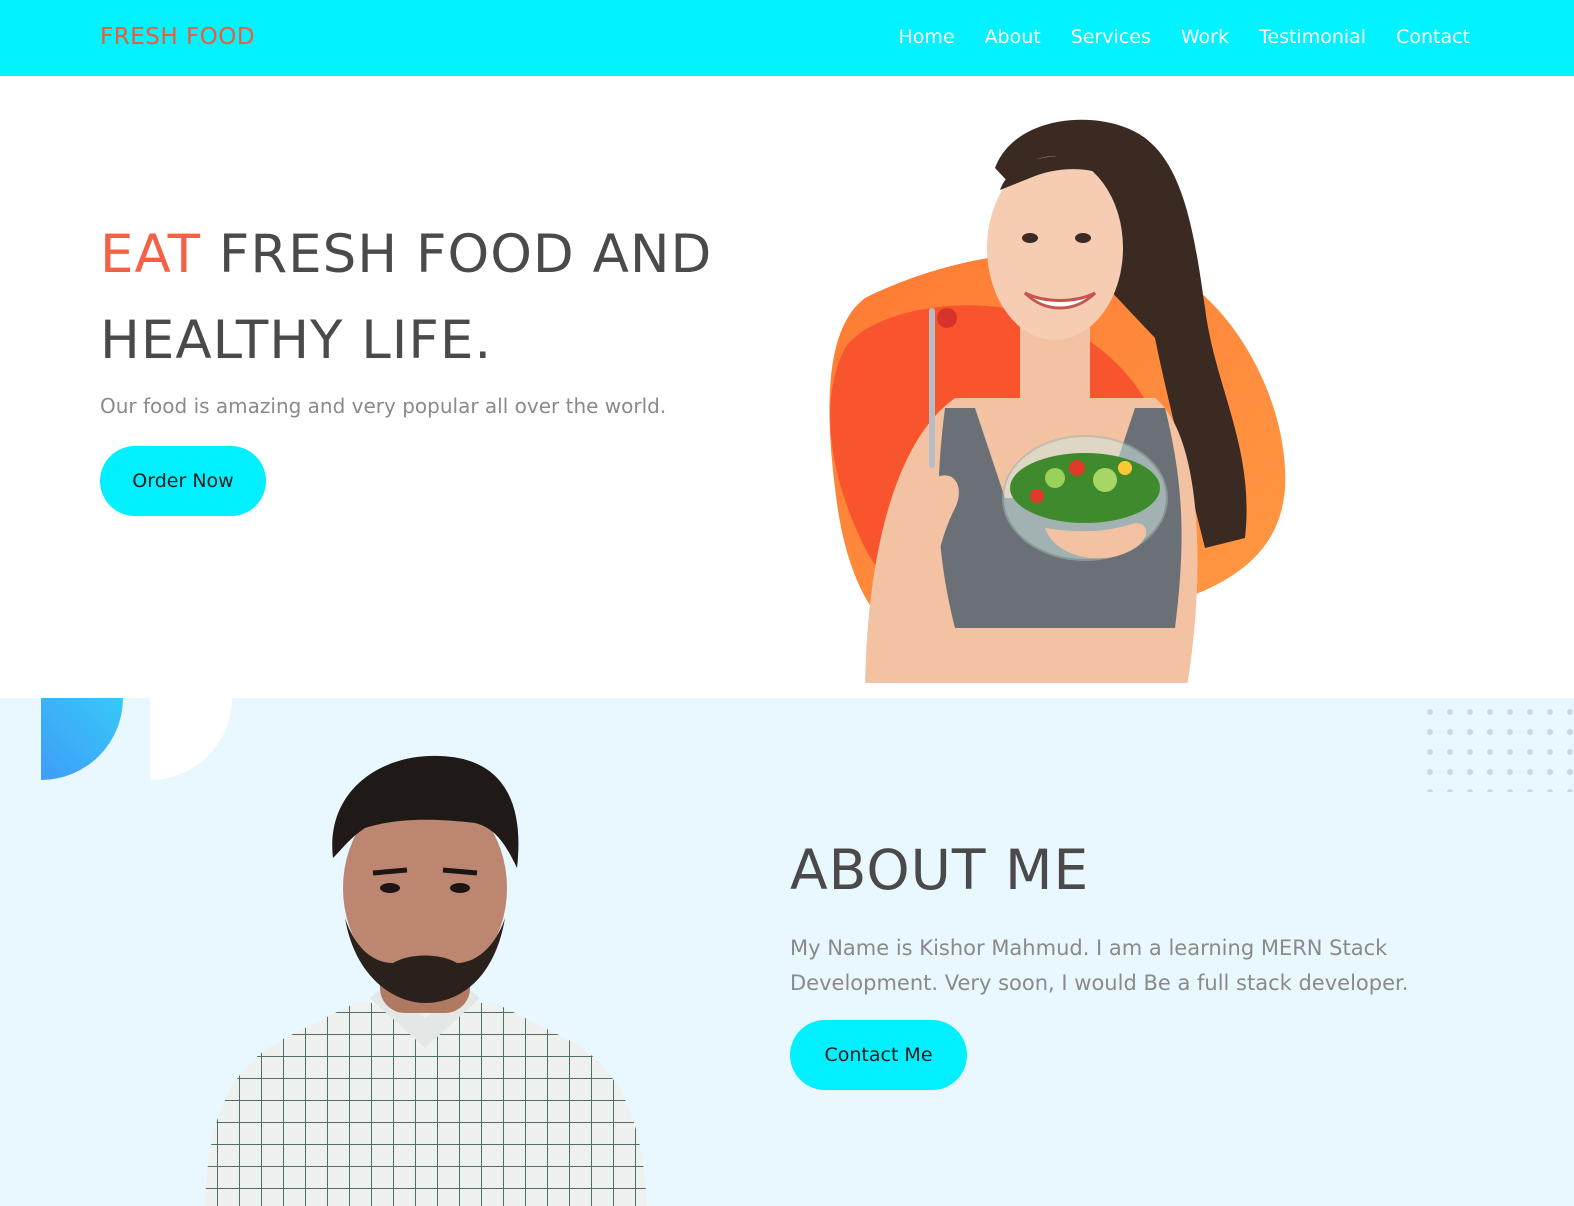  Describe the element at coordinates (926, 37) in the screenshot. I see `nav-link-home: Home` at that location.